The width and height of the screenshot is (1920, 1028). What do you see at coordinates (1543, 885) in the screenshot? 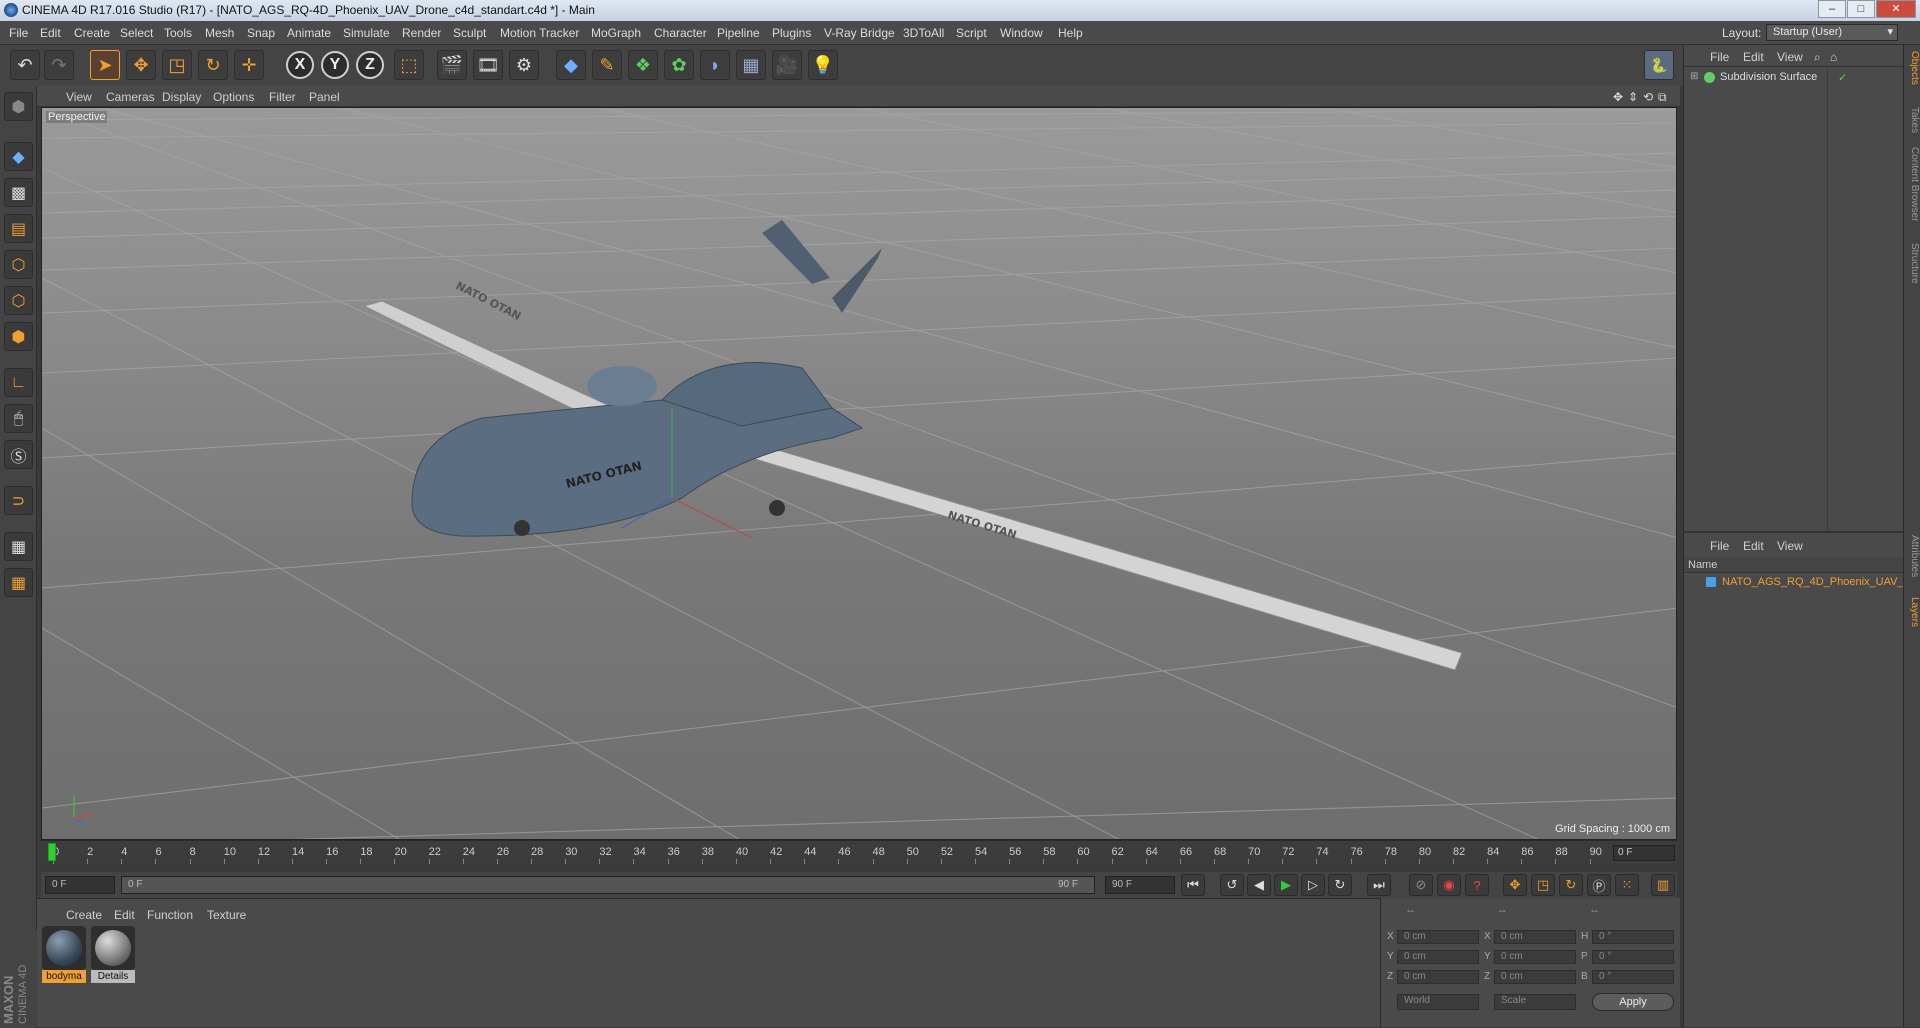
I see `key-scale-button: ◳` at bounding box center [1543, 885].